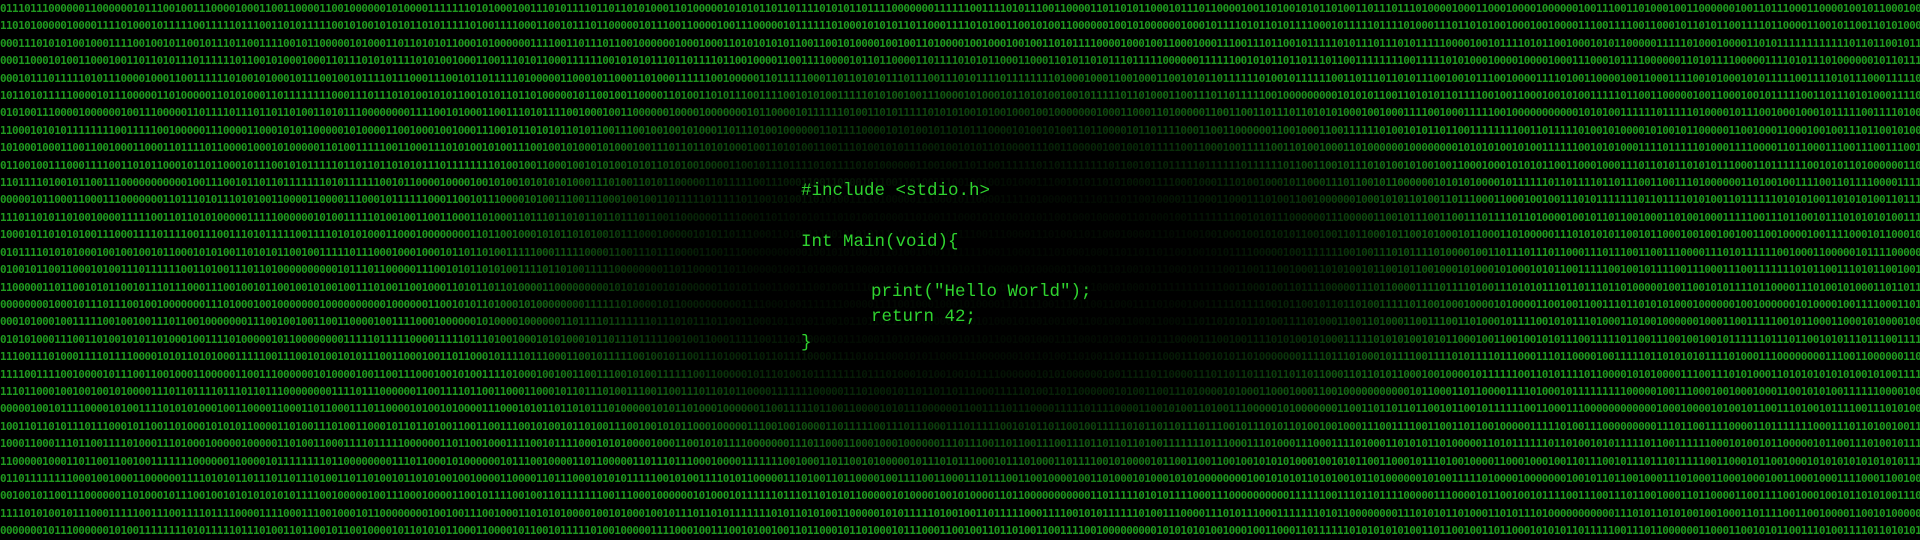 The image size is (1920, 540). Describe the element at coordinates (806, 342) in the screenshot. I see `closing-brace: }` at that location.